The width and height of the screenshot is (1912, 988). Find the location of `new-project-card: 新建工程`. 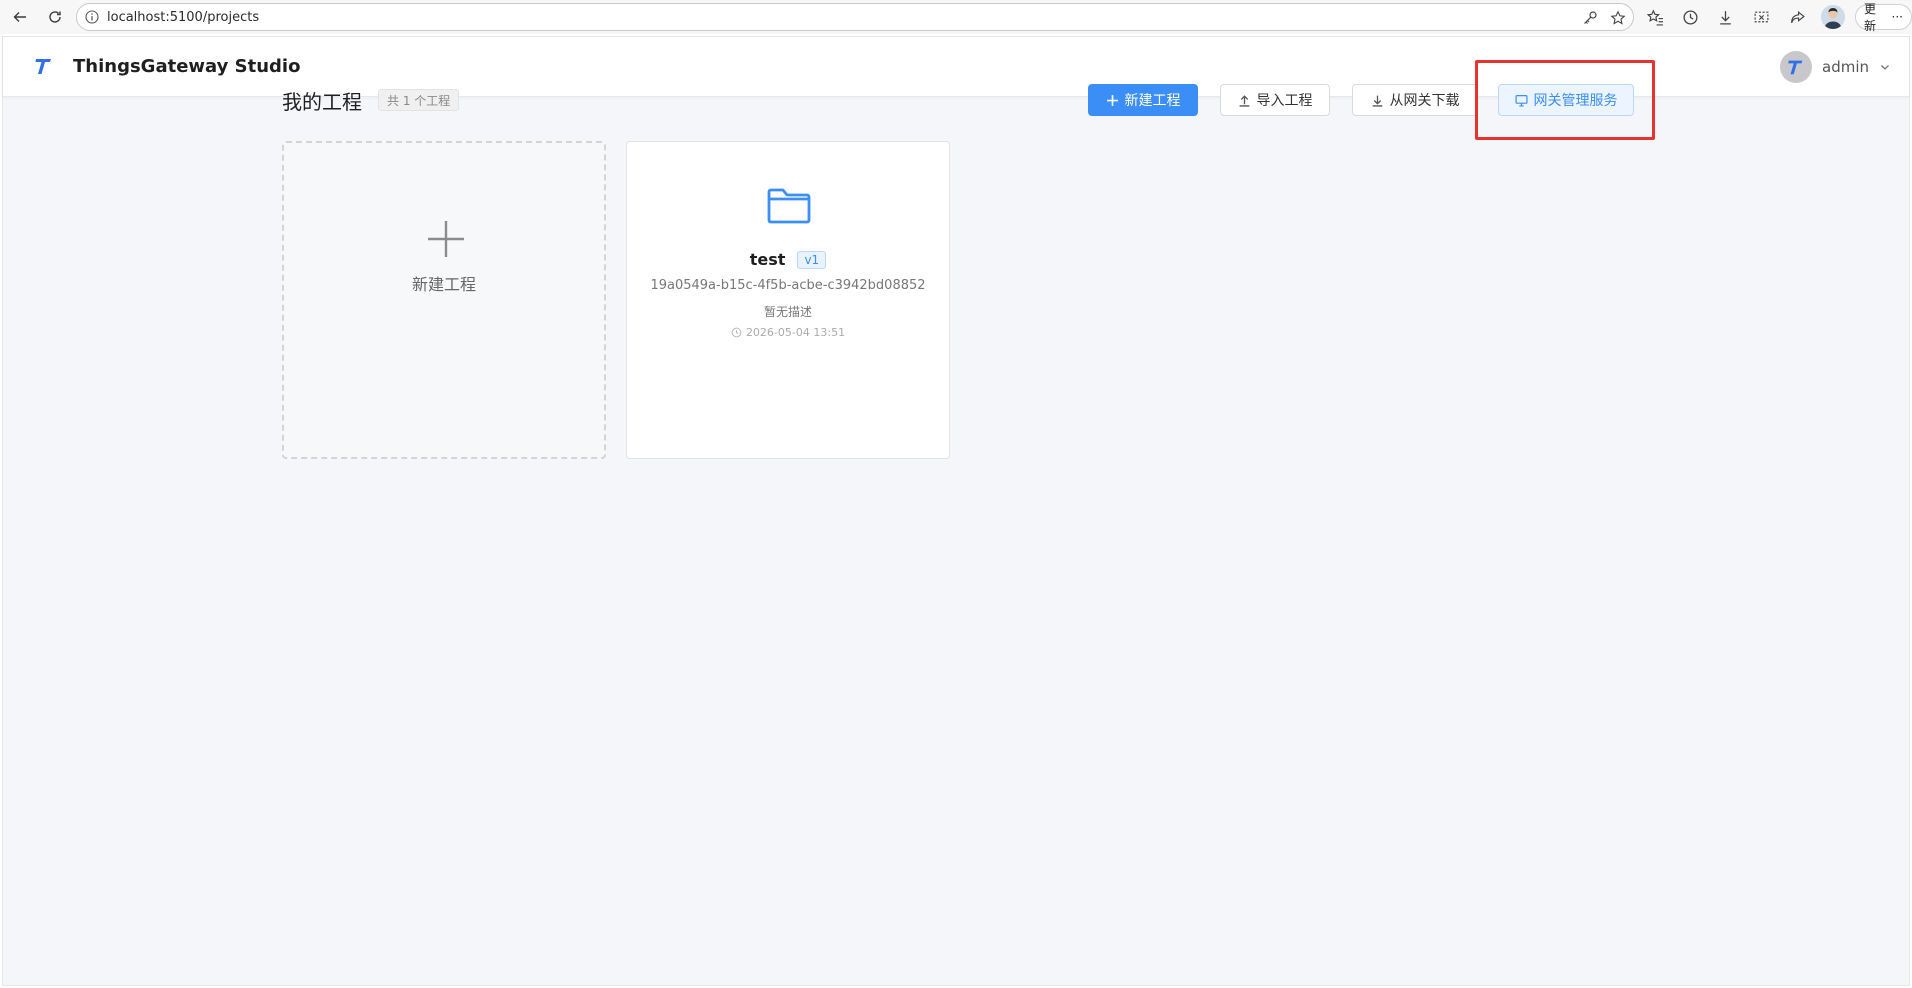

new-project-card: 新建工程 is located at coordinates (444, 300).